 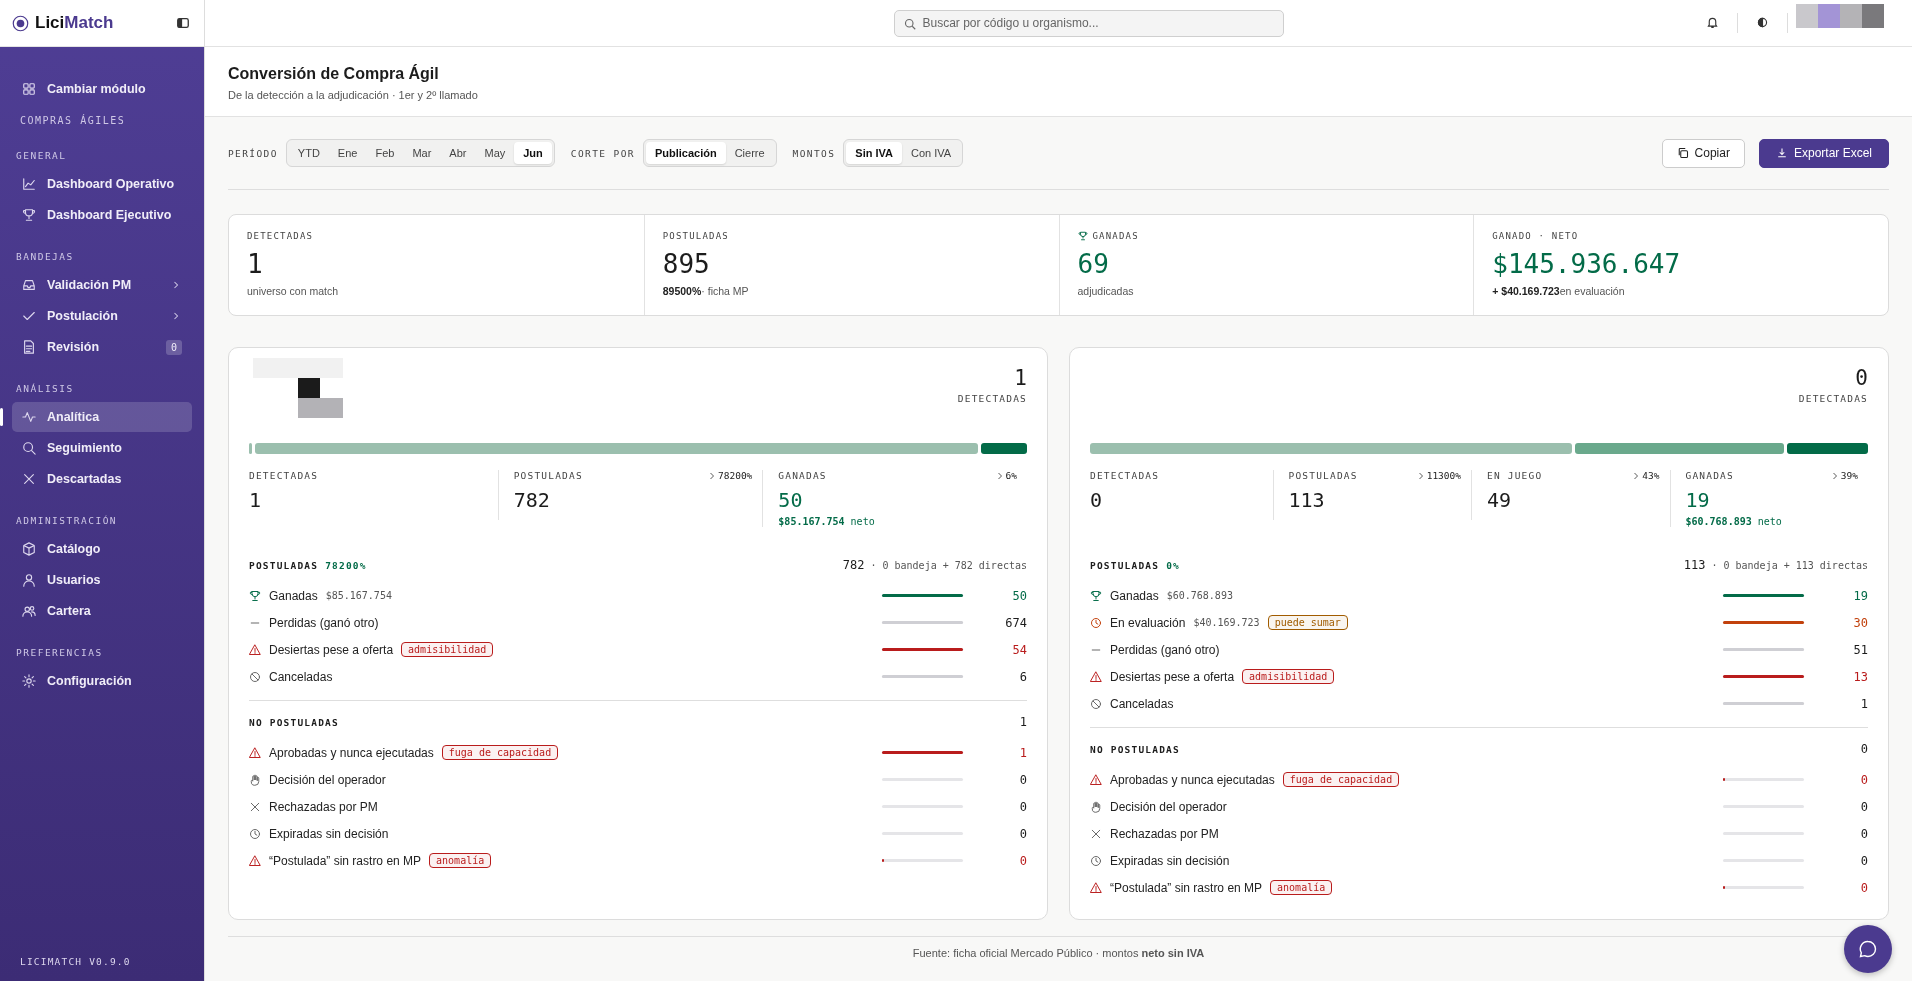 What do you see at coordinates (1789, 565) in the screenshot?
I see `group-detail: · 0 bandeja + 113 directas` at bounding box center [1789, 565].